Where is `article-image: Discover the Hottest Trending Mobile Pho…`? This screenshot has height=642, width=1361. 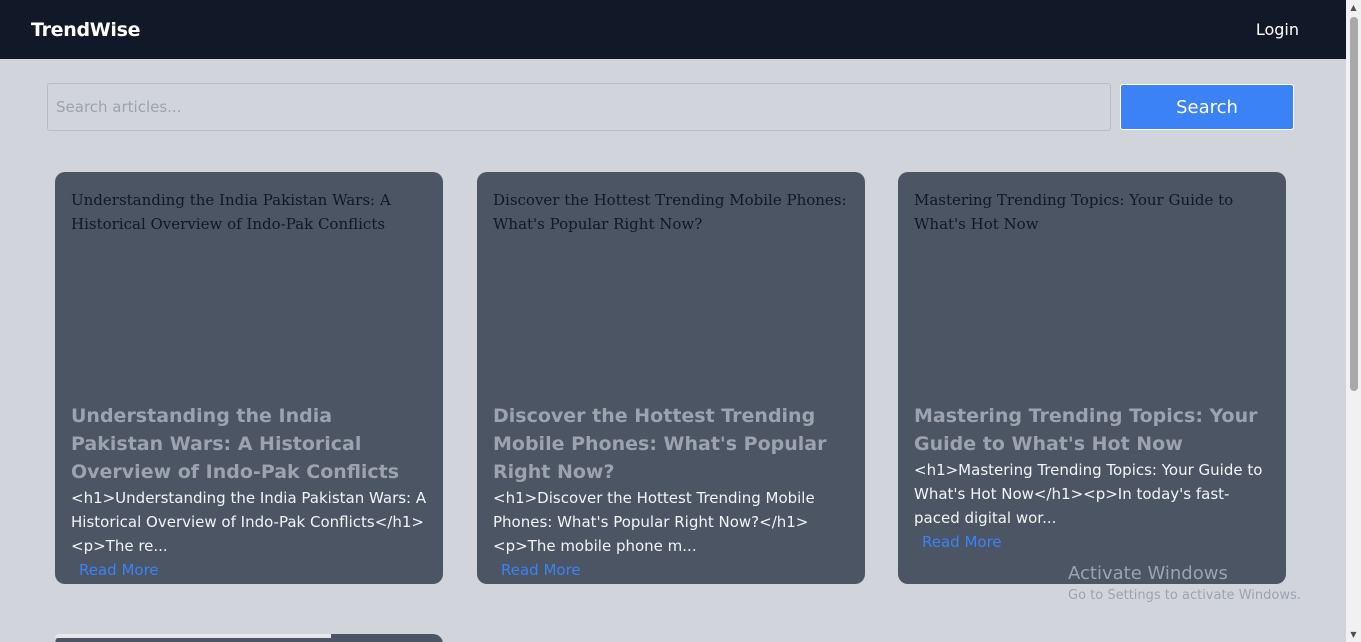
article-image: Discover the Hottest Trending Mobile Pho… is located at coordinates (670, 212).